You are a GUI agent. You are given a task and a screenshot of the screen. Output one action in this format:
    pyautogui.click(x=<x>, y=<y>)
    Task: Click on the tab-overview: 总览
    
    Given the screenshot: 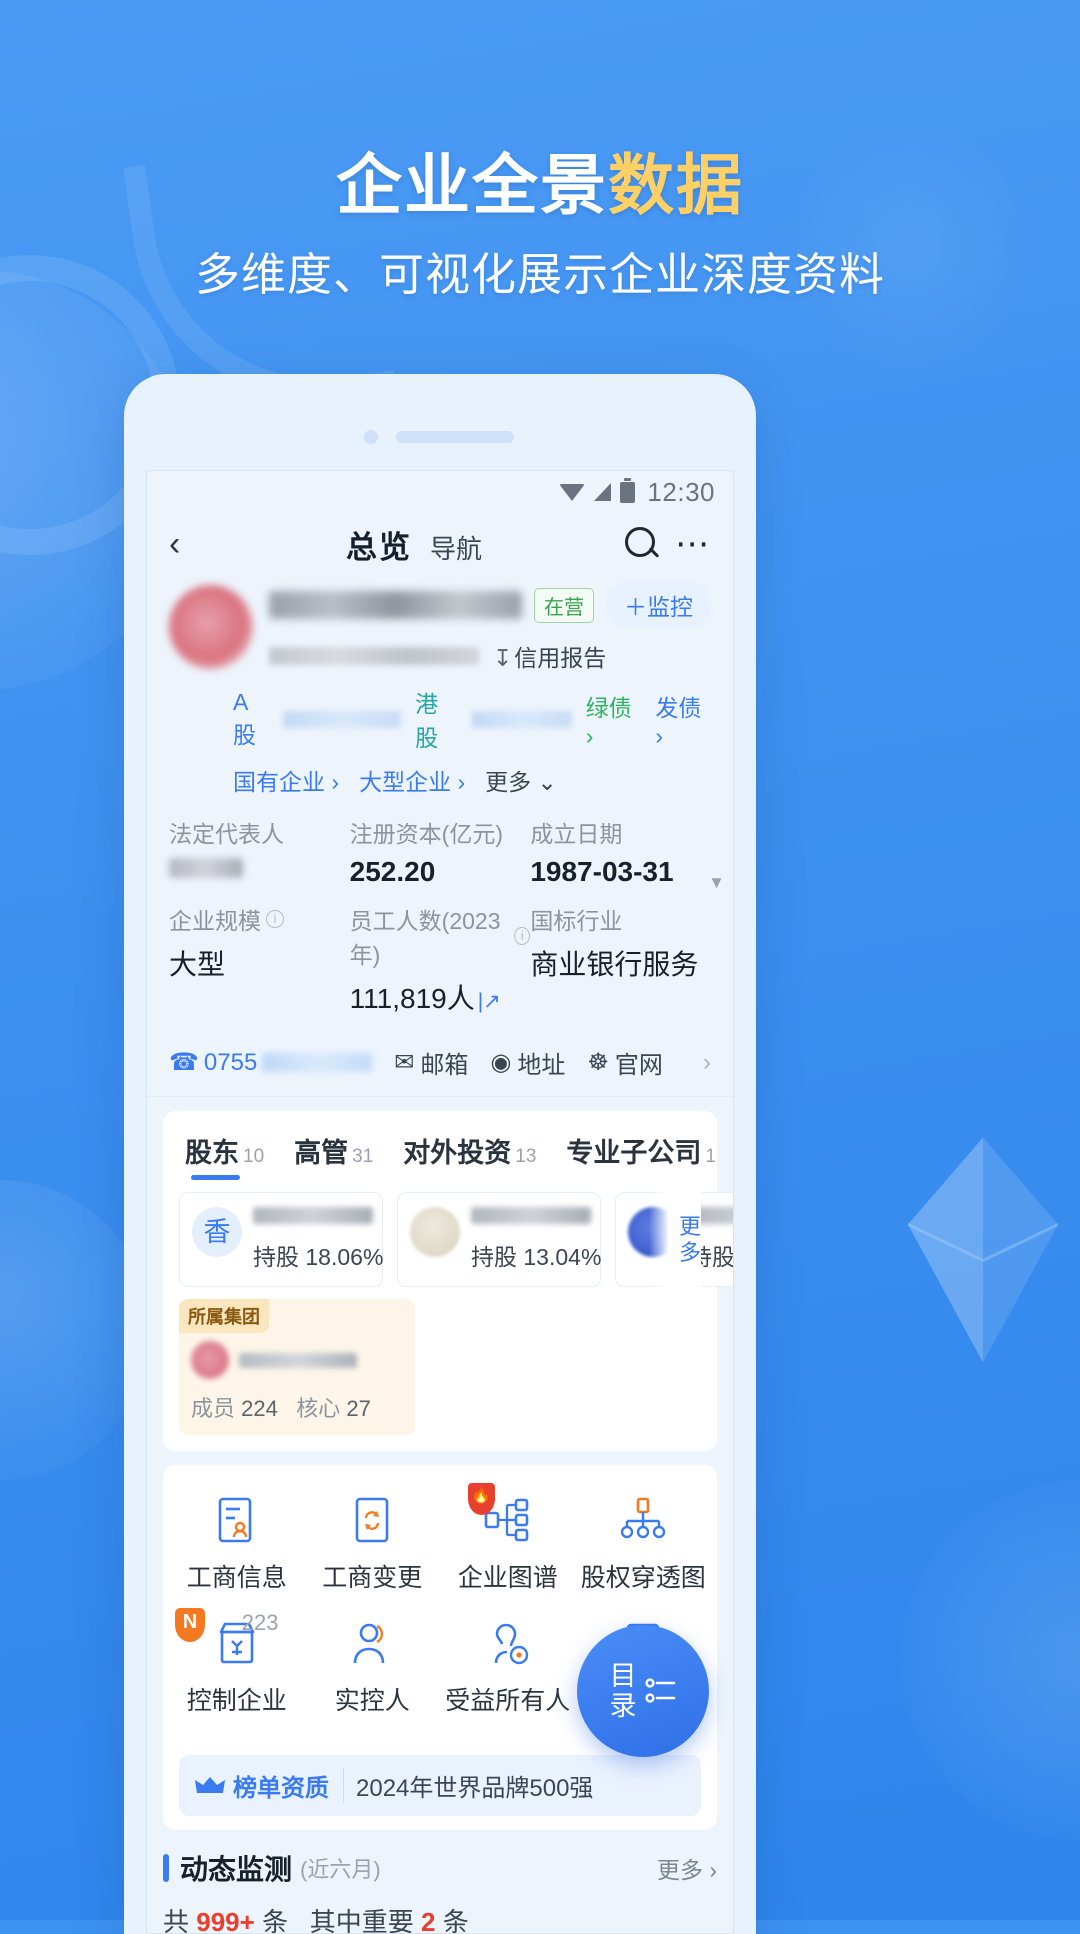 What is the action you would take?
    pyautogui.click(x=379, y=544)
    